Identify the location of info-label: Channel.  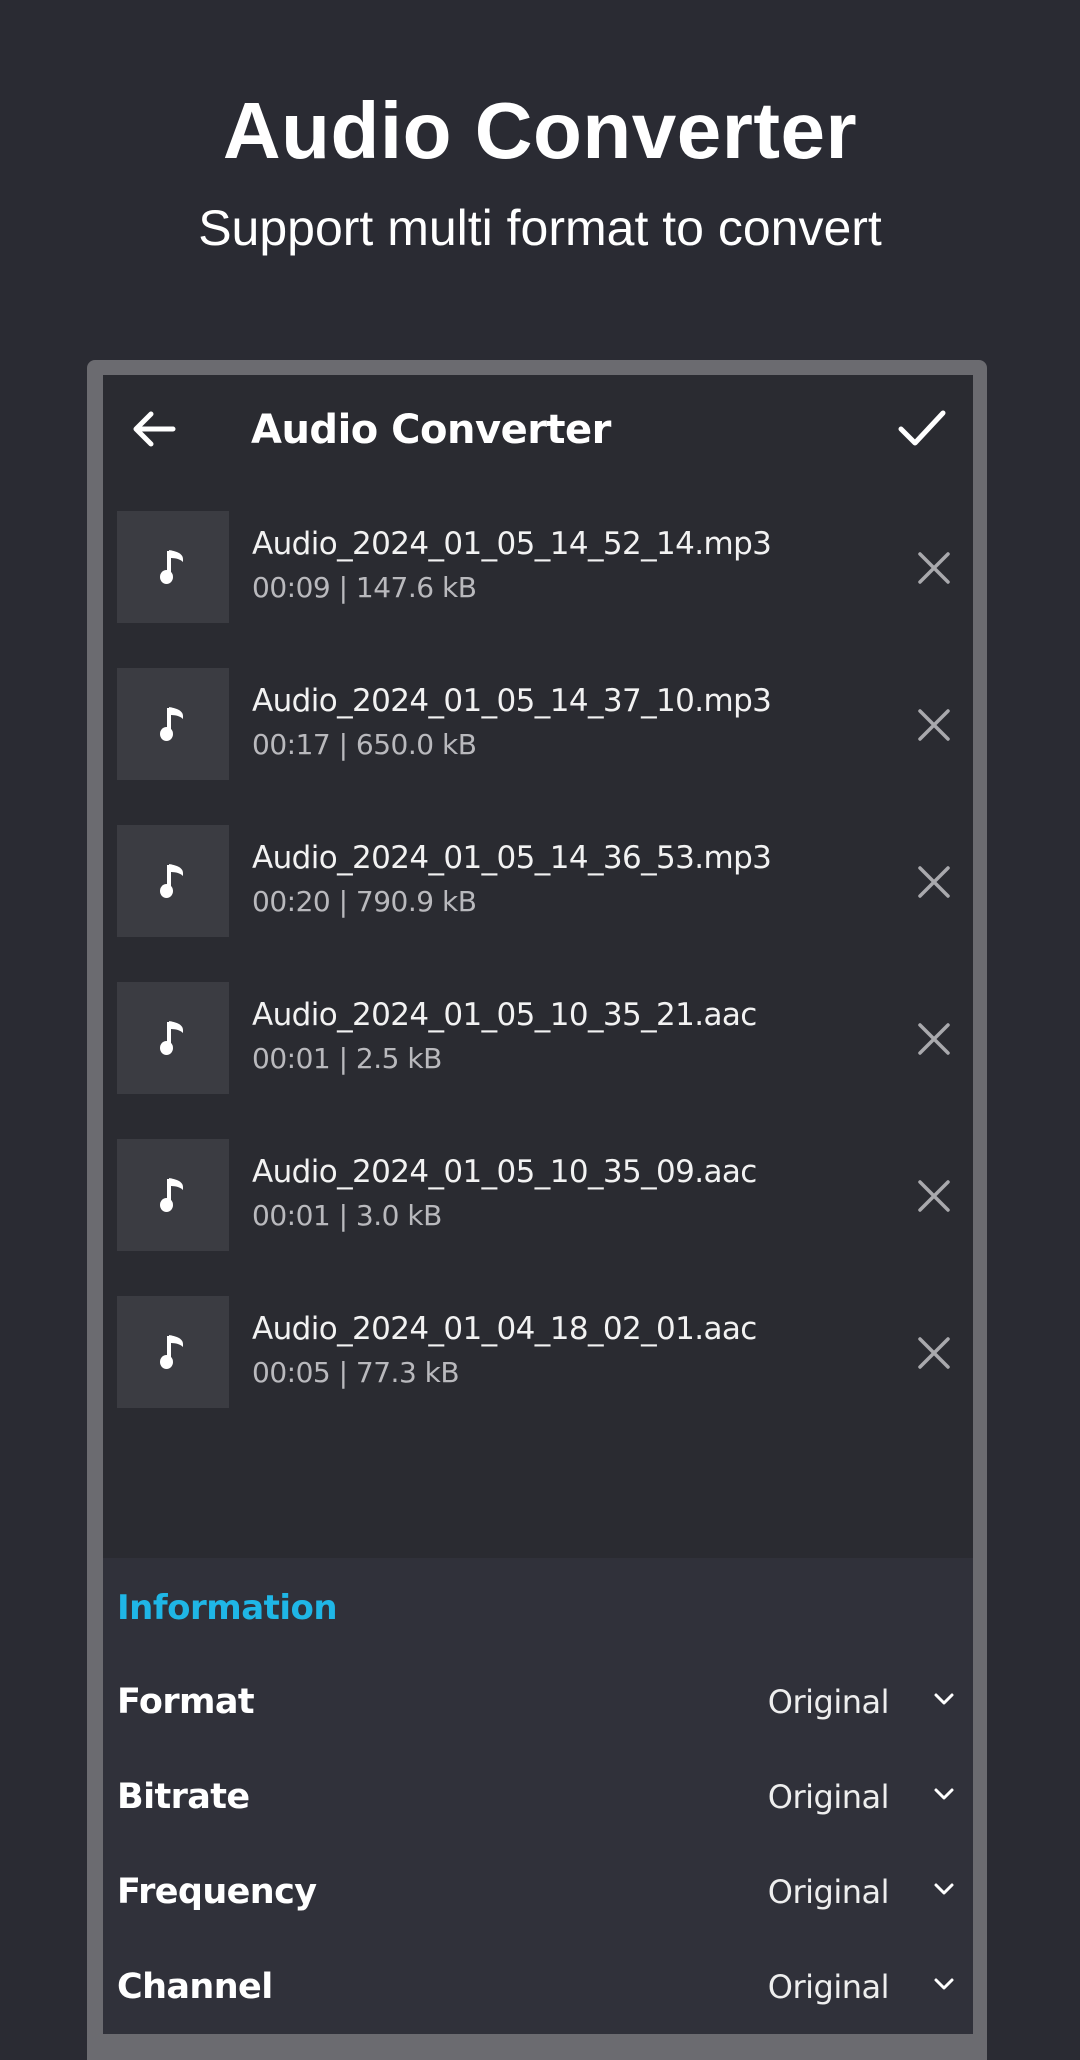
(195, 1987).